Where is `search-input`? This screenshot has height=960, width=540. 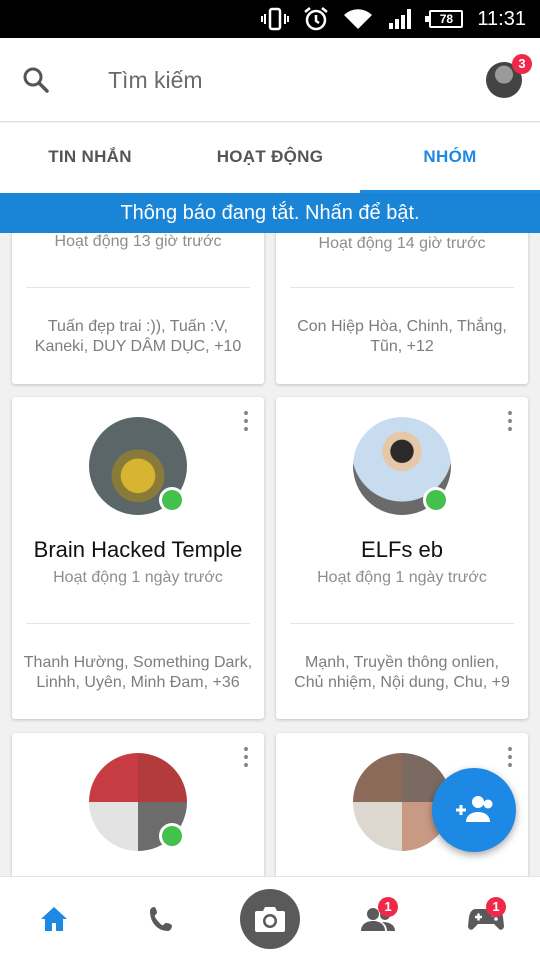
search-input is located at coordinates (268, 80).